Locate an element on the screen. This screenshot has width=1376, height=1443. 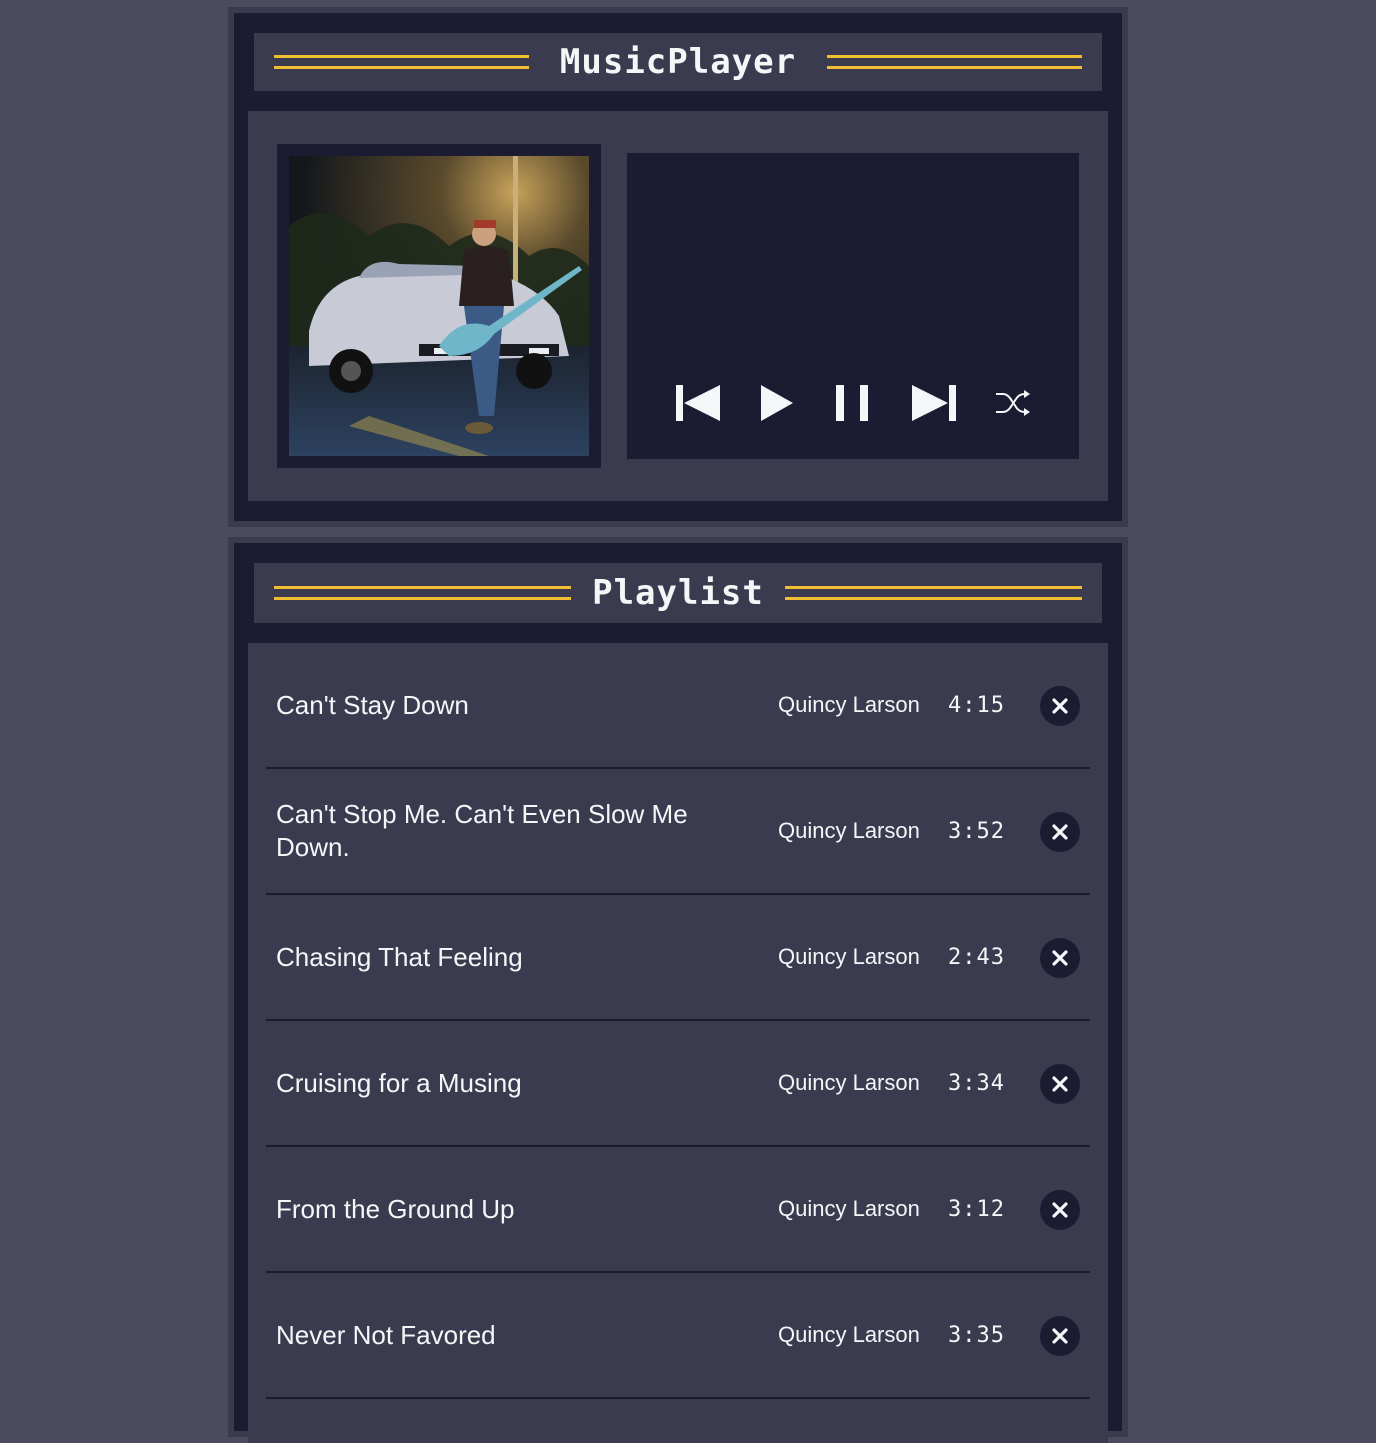
song-duration: 3:12 is located at coordinates (976, 1209).